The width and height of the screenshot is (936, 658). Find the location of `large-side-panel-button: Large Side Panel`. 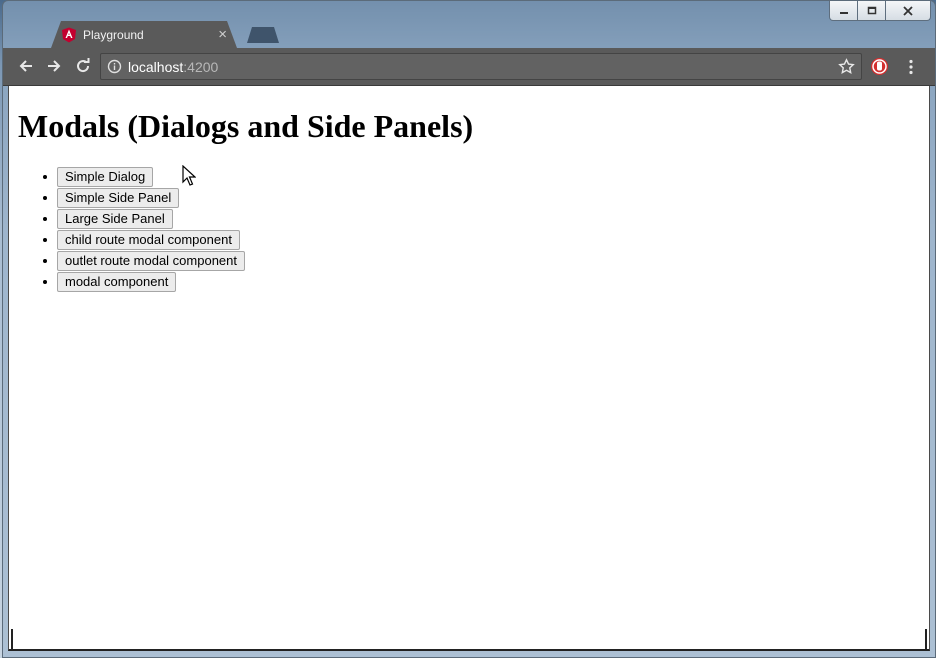

large-side-panel-button: Large Side Panel is located at coordinates (115, 218).